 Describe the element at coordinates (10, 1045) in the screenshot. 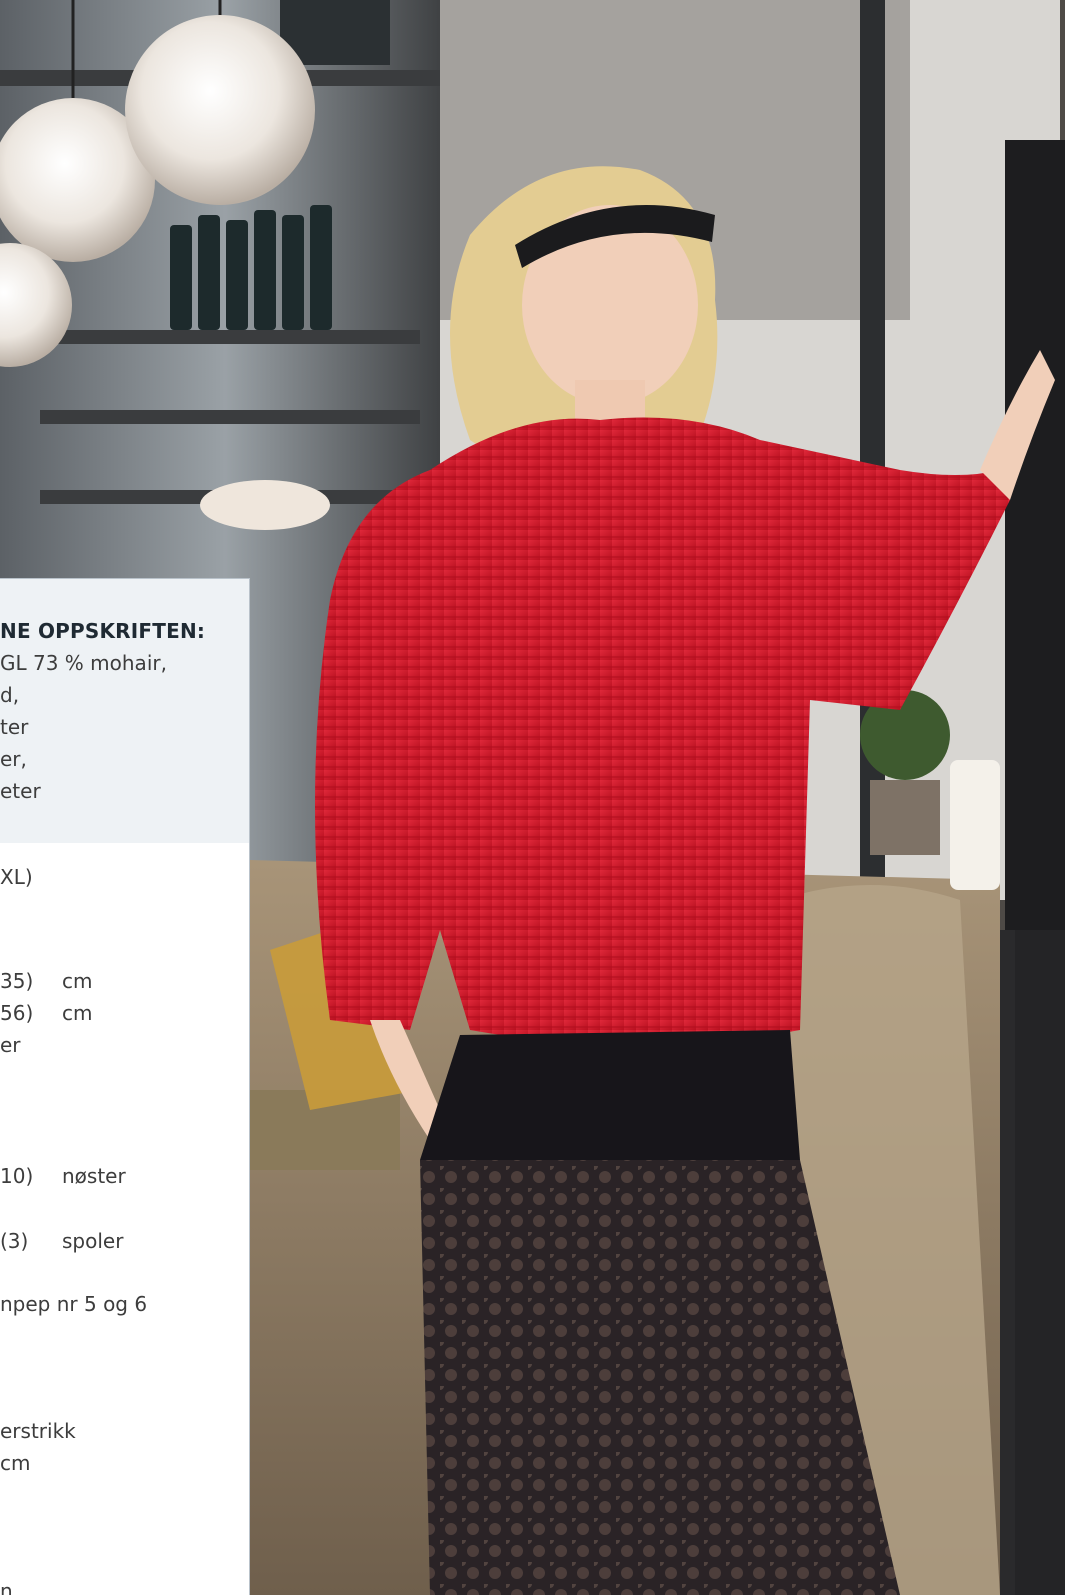

I see `measurement-note: er` at that location.